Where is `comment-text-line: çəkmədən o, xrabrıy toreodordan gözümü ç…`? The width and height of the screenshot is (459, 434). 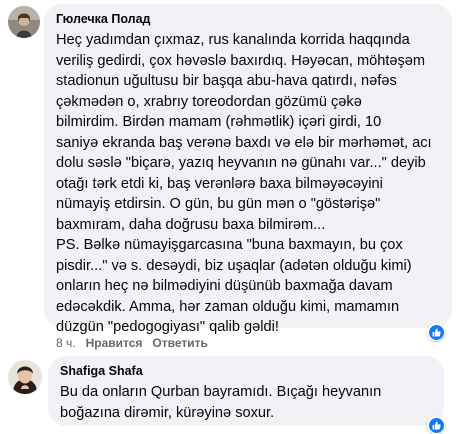
comment-text-line: çəkmədən o, xrabrıy toreodordan gözümü ç… is located at coordinates (209, 101).